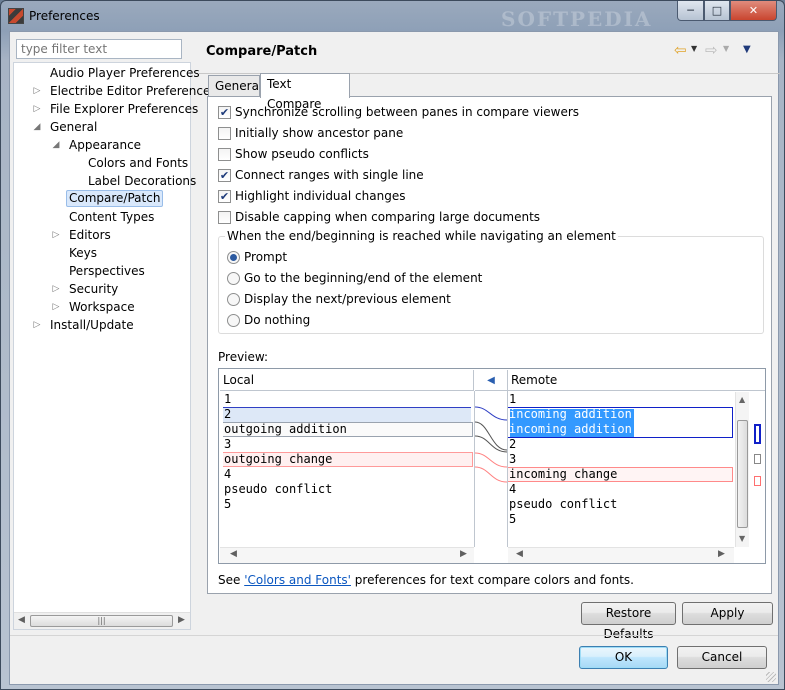  Describe the element at coordinates (491, 444) in the screenshot. I see `diff-connectors` at that location.